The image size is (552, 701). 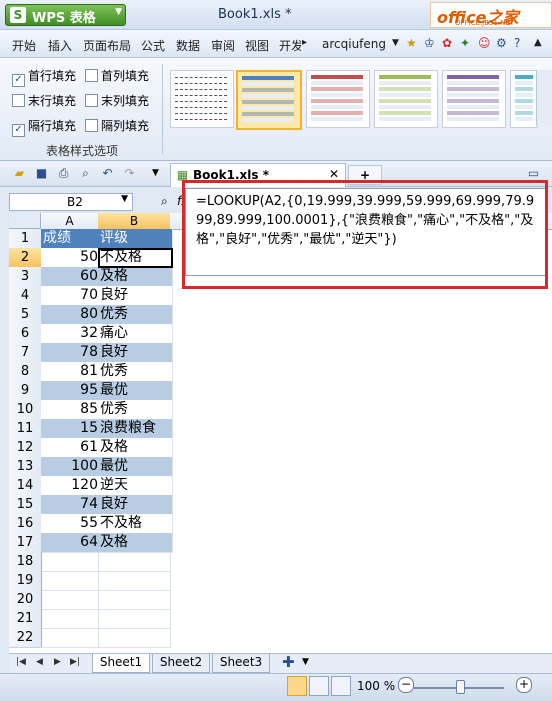 I want to click on row-header: 14, so click(x=25, y=486).